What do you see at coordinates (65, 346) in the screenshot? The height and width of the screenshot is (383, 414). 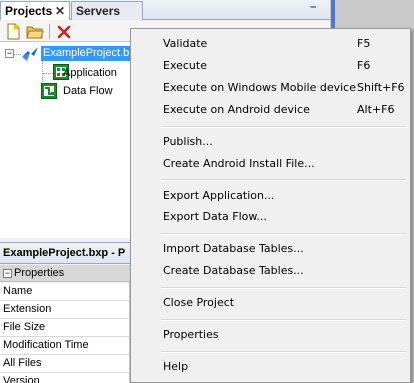 I see `property-row-modification-time: Modification Time` at bounding box center [65, 346].